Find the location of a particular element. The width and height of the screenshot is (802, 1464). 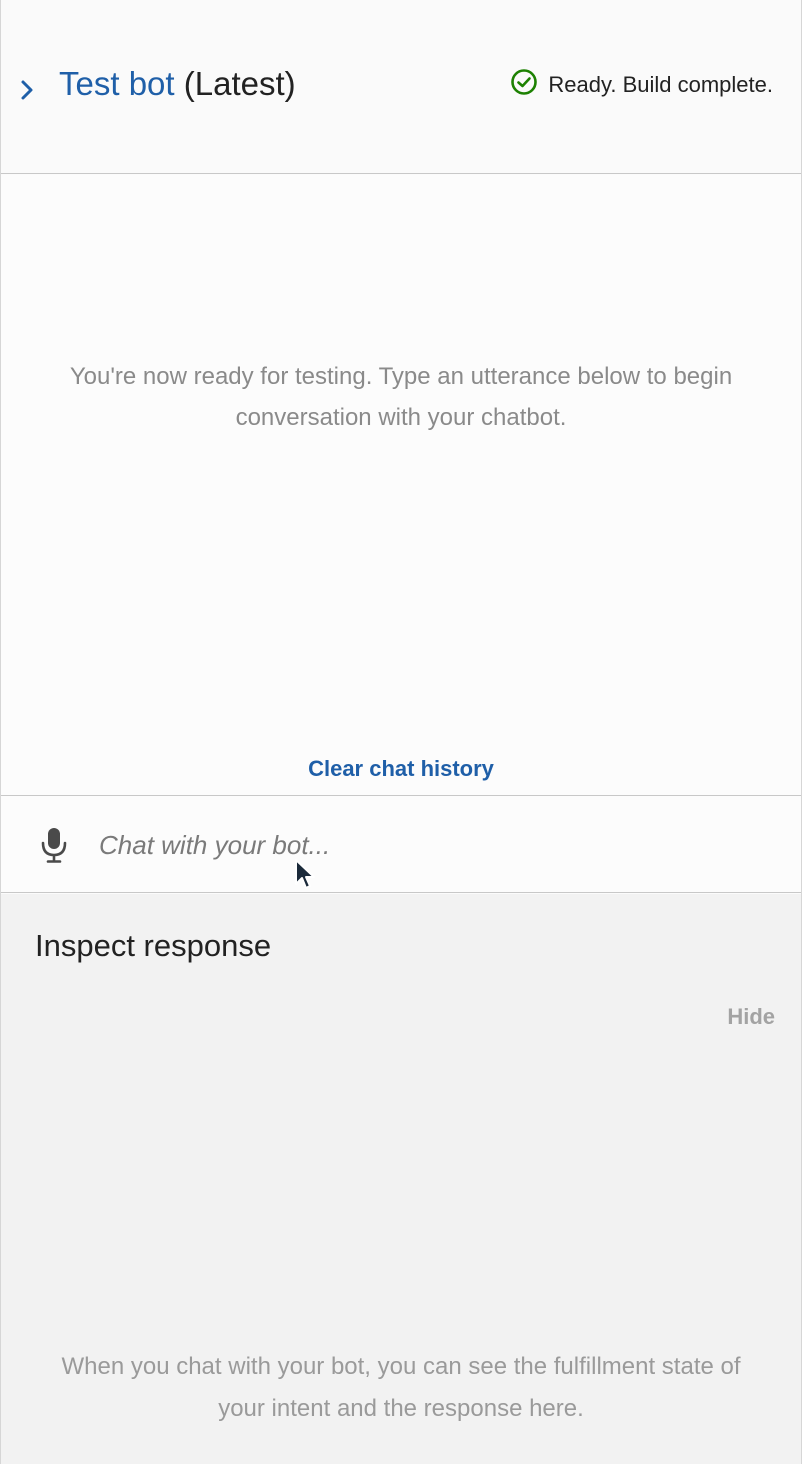

microphone-icon is located at coordinates (54, 845).